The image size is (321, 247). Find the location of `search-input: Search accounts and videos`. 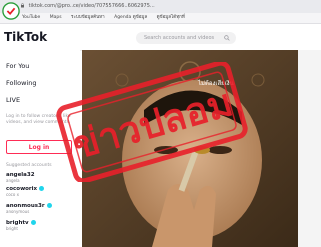

search-input: Search accounts and videos is located at coordinates (186, 38).